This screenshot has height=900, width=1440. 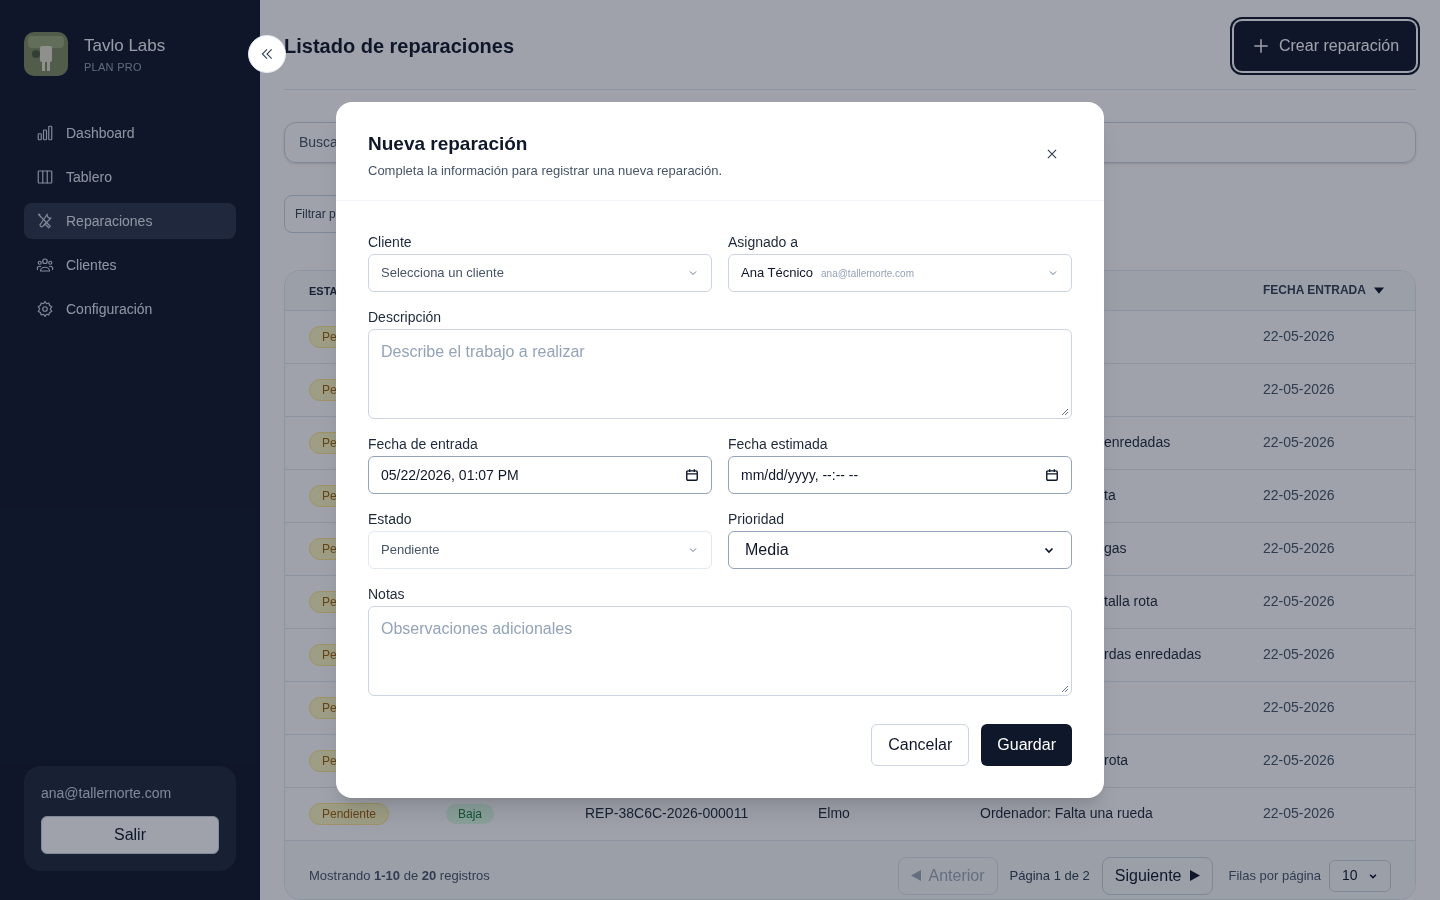 I want to click on records-summary: Mostrando 1-10 de 20 registros, so click(x=399, y=875).